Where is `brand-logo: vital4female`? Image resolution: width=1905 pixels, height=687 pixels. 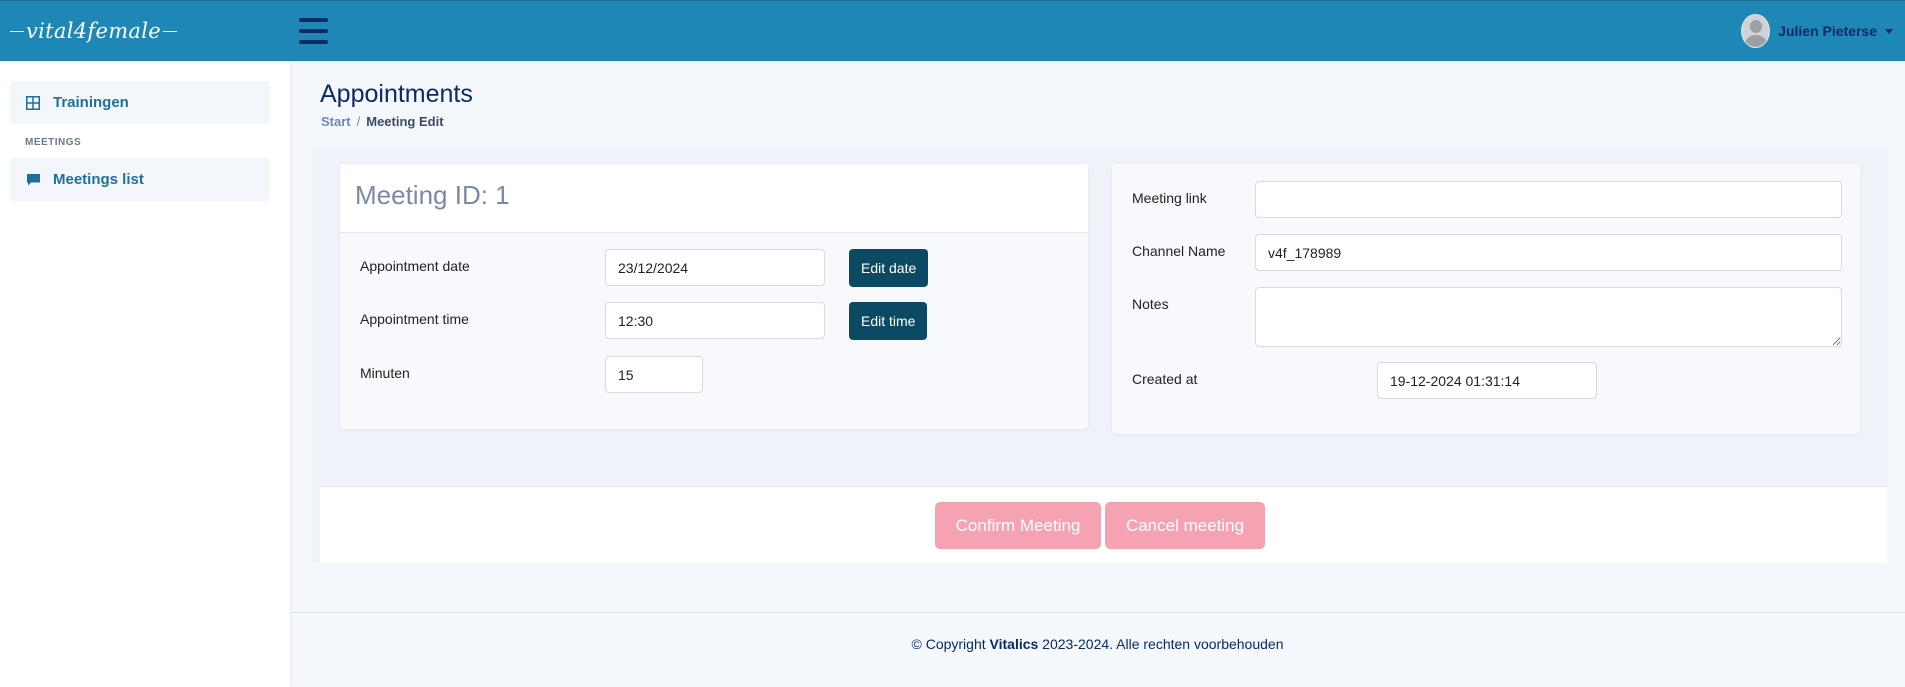
brand-logo: vital4female is located at coordinates (93, 31).